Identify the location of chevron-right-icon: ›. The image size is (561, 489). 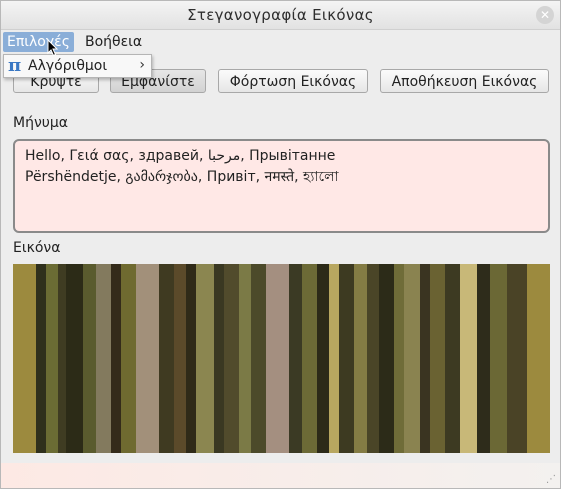
(142, 65).